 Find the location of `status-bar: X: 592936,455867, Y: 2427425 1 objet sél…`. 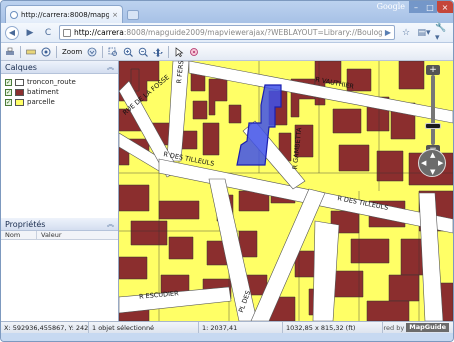

status-bar: X: 592936,455867, Y: 2427425 1 objet sél… is located at coordinates (227, 327).